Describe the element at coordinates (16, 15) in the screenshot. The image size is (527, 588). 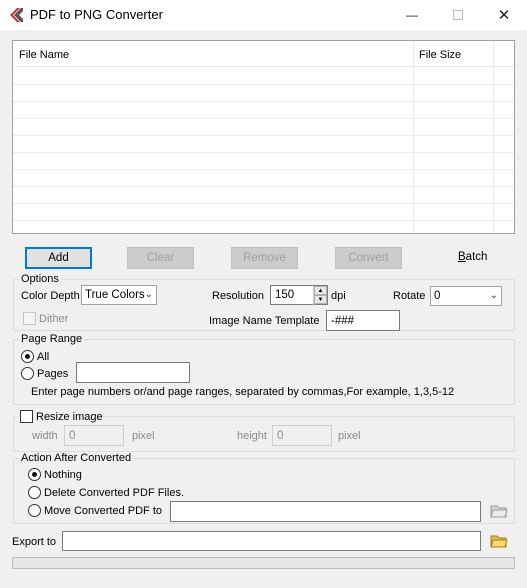
I see `app-logo-icon` at that location.